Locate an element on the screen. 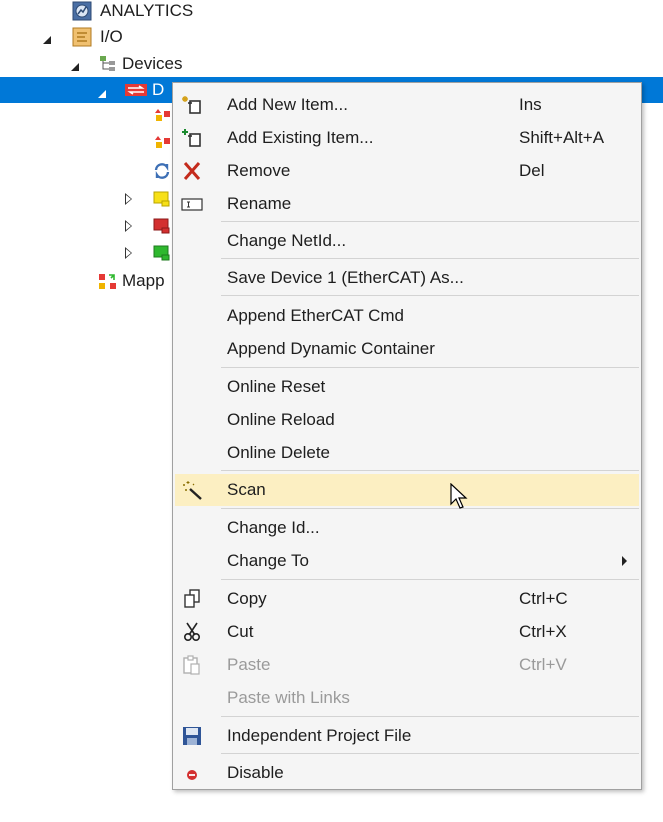  add-new-item-icon is located at coordinates (192, 105).